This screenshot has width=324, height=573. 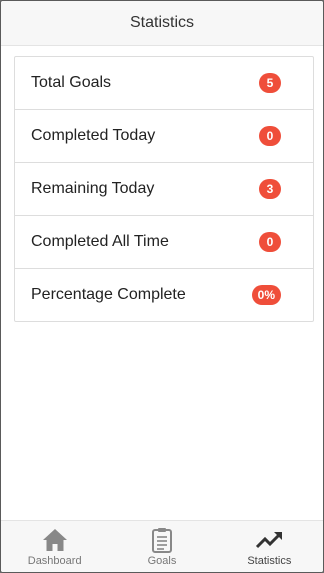 I want to click on stat-label: Completed All Time, so click(x=100, y=241).